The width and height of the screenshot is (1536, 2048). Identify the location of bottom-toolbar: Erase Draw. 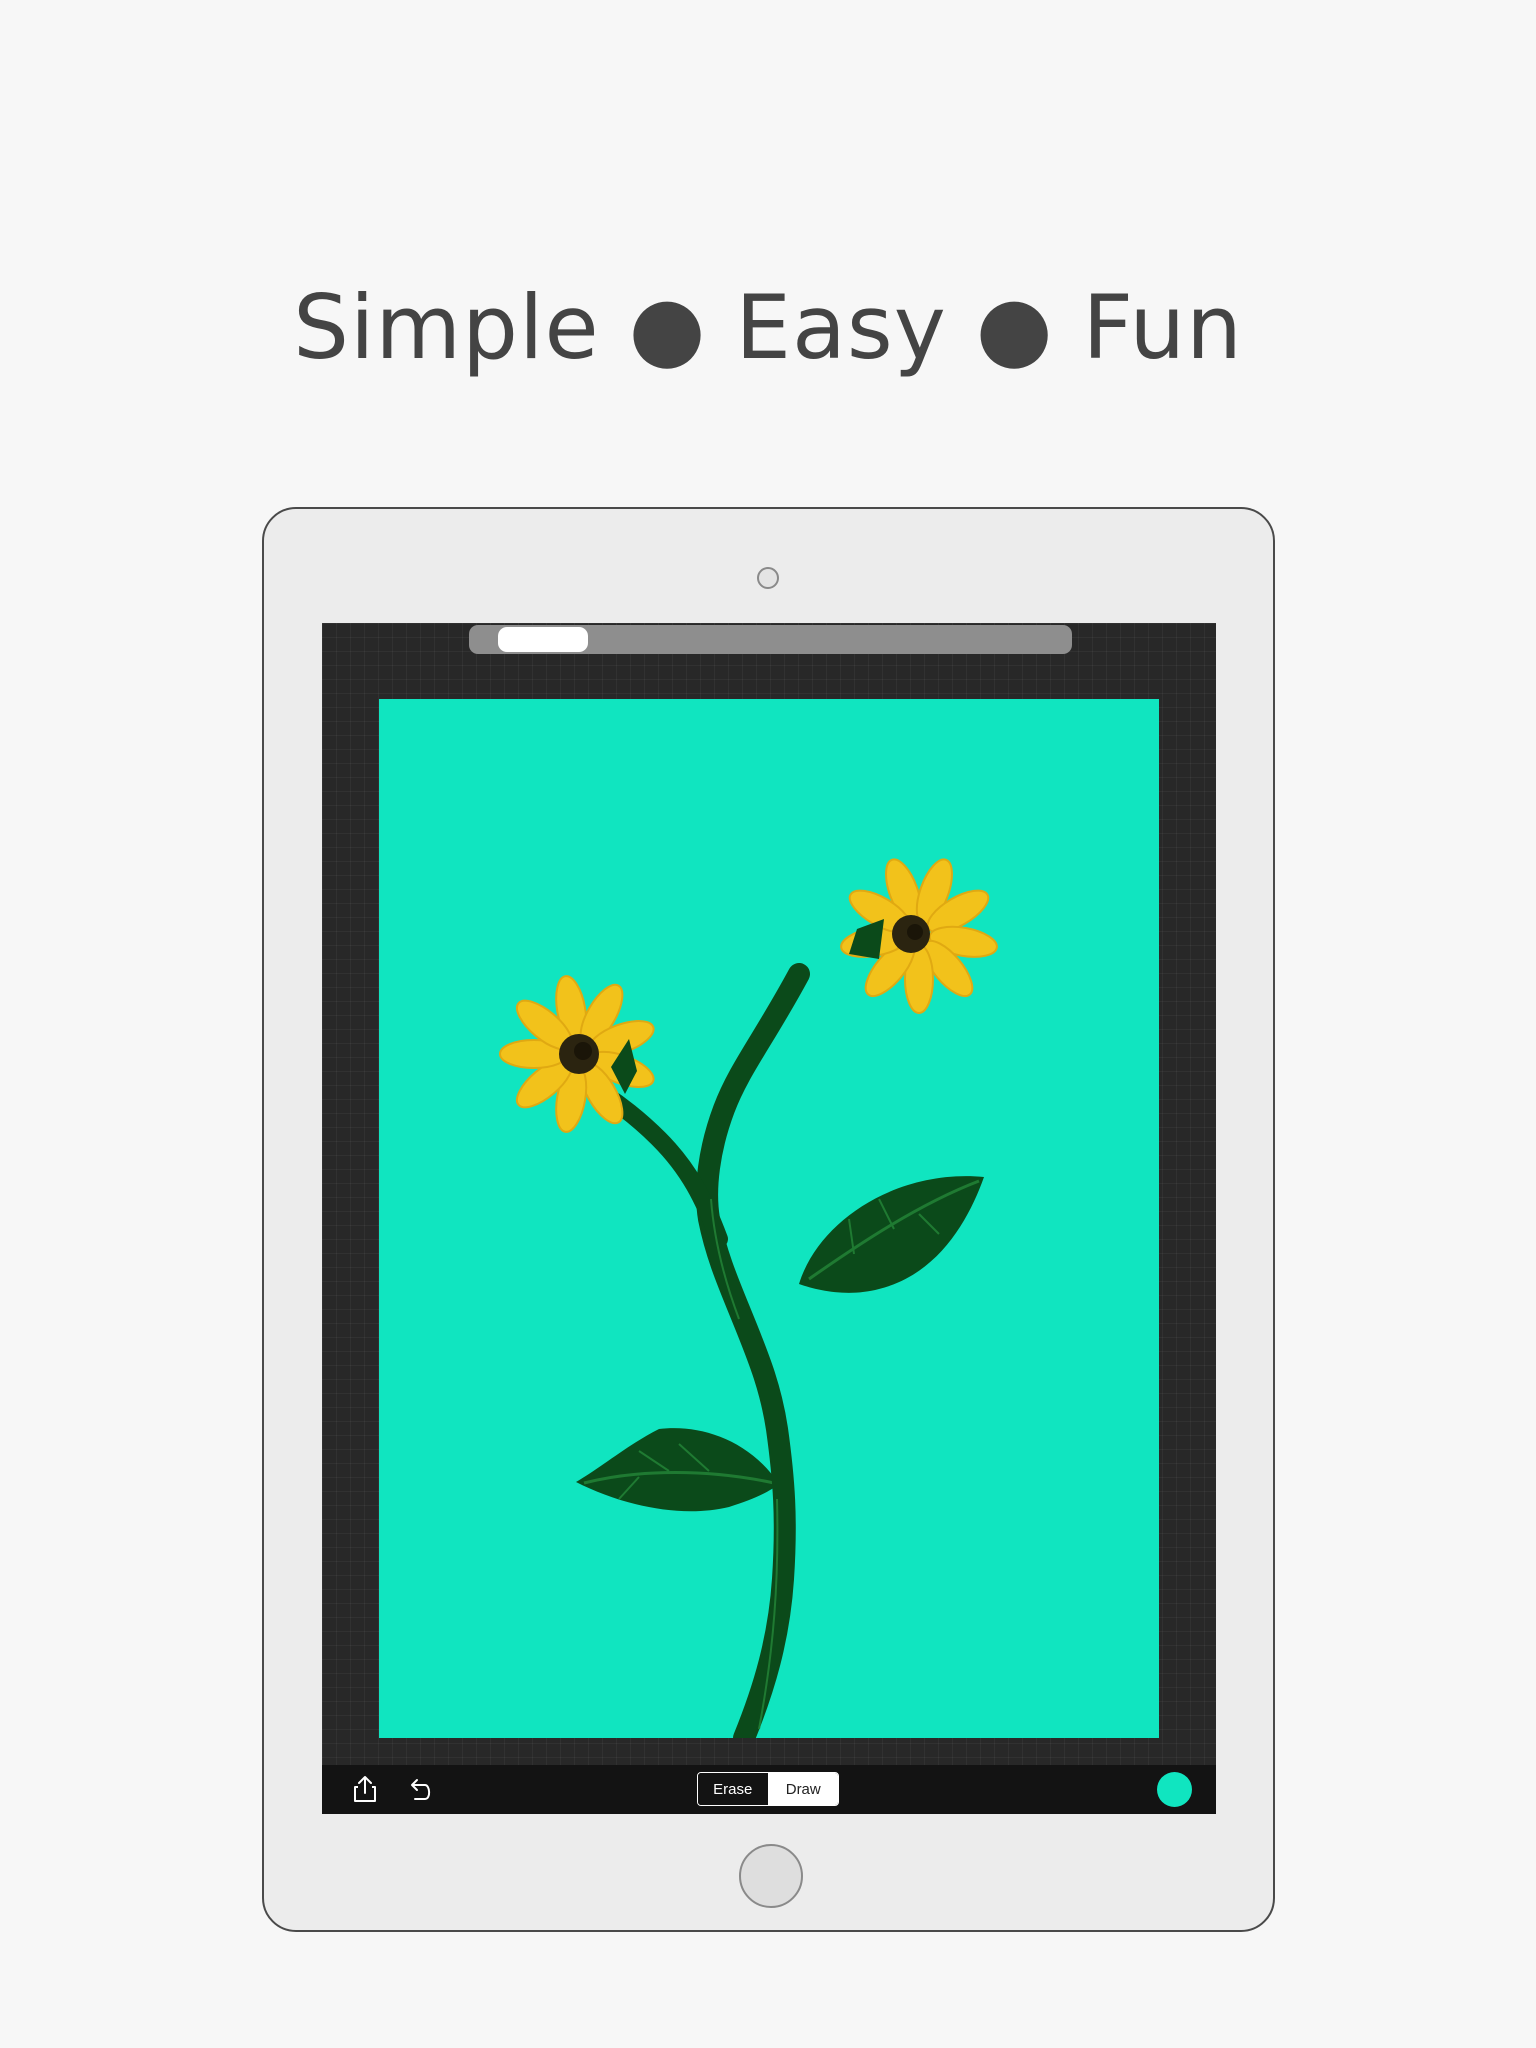
(769, 1789).